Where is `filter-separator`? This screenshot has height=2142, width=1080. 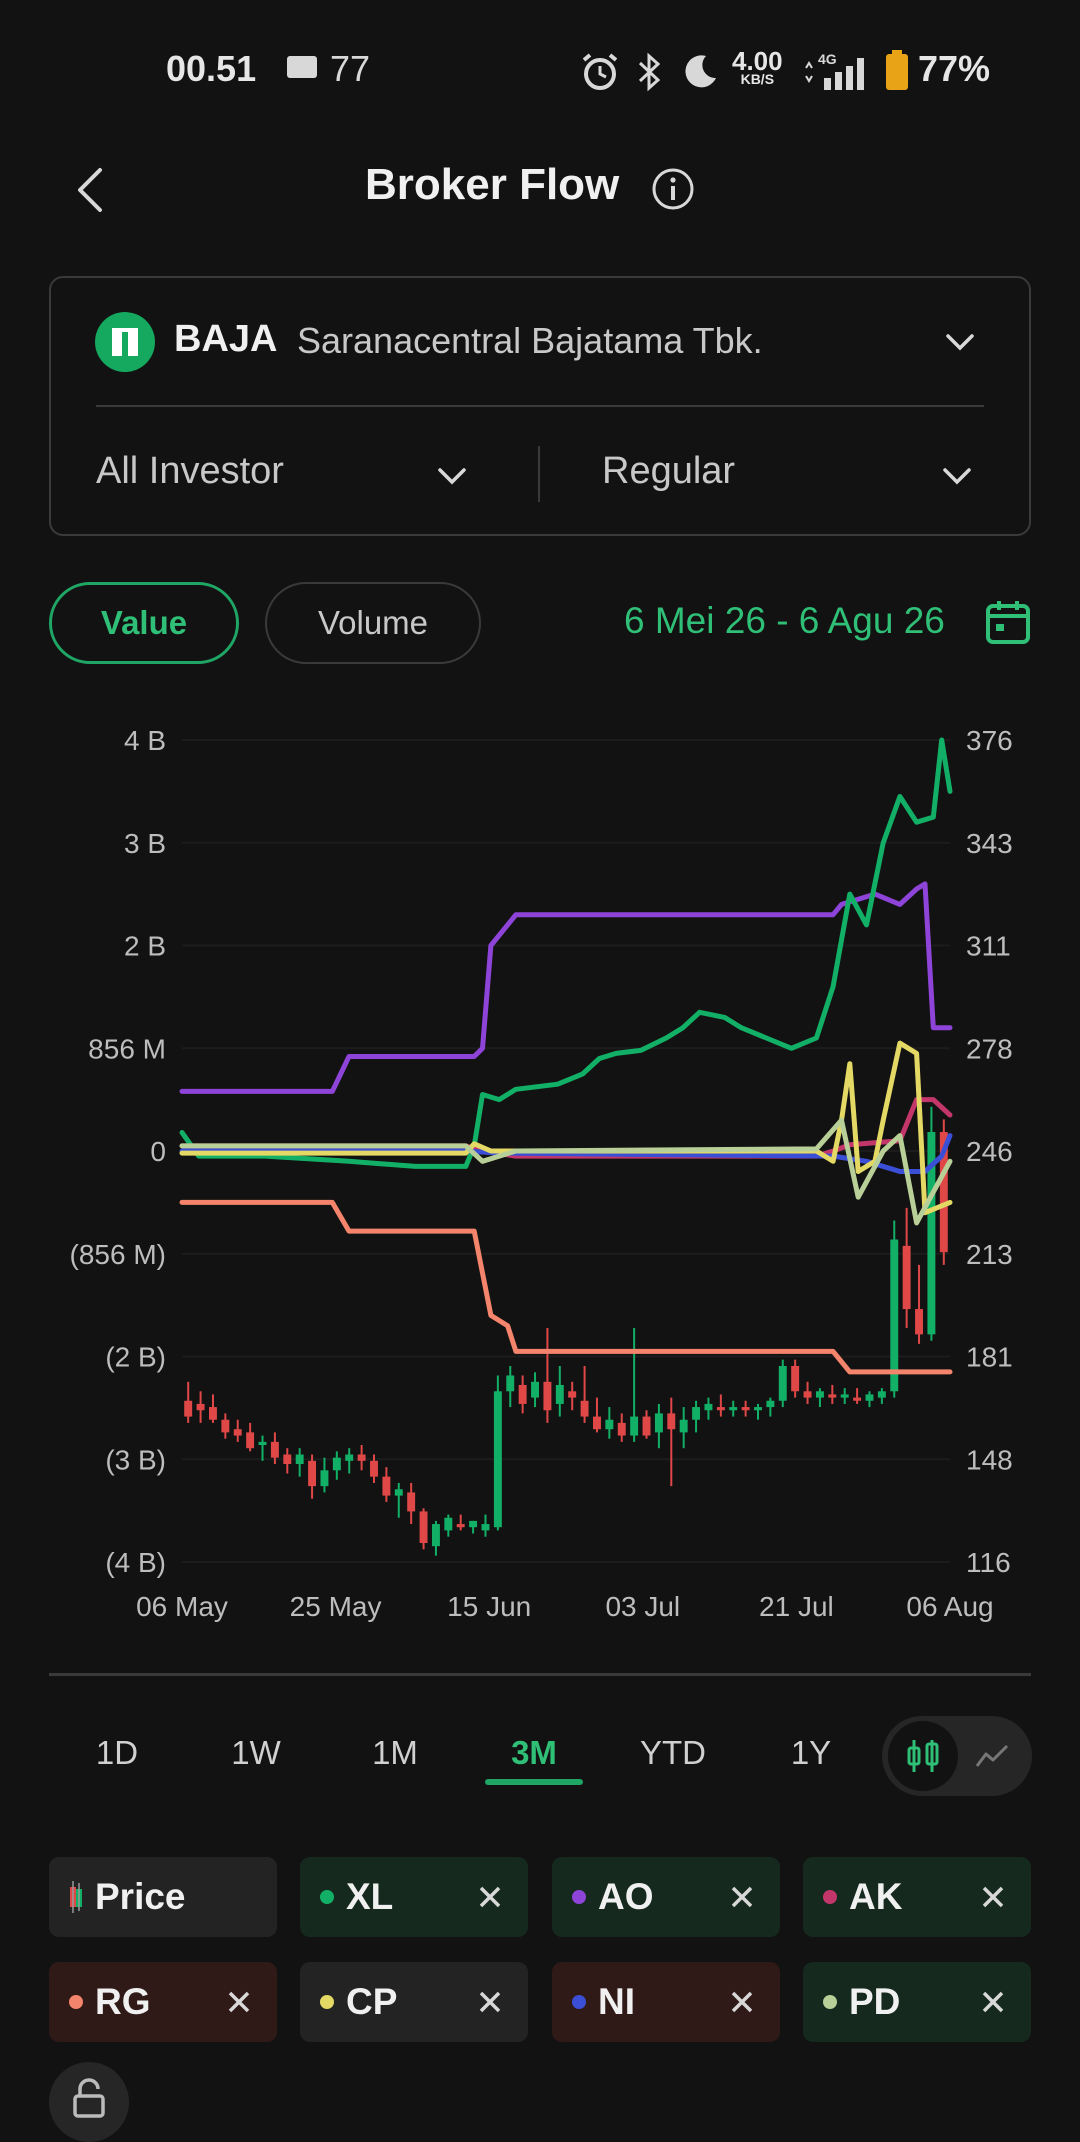
filter-separator is located at coordinates (539, 474).